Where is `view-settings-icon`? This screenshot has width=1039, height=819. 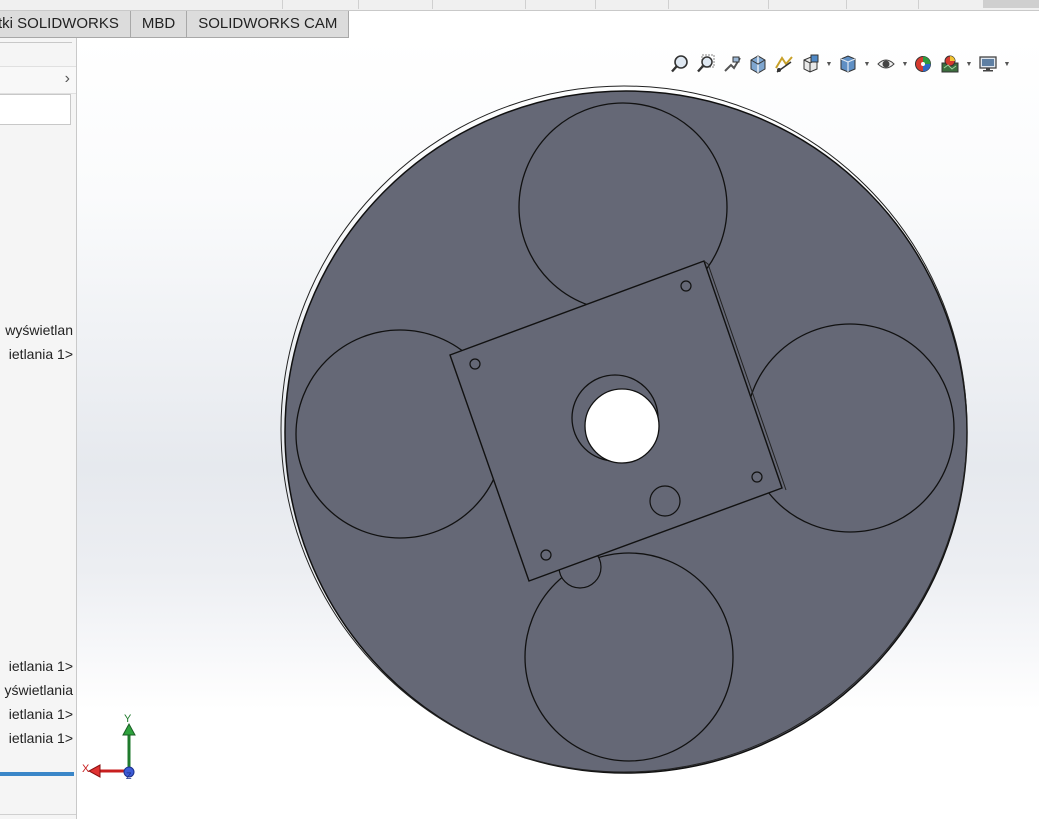 view-settings-icon is located at coordinates (988, 64).